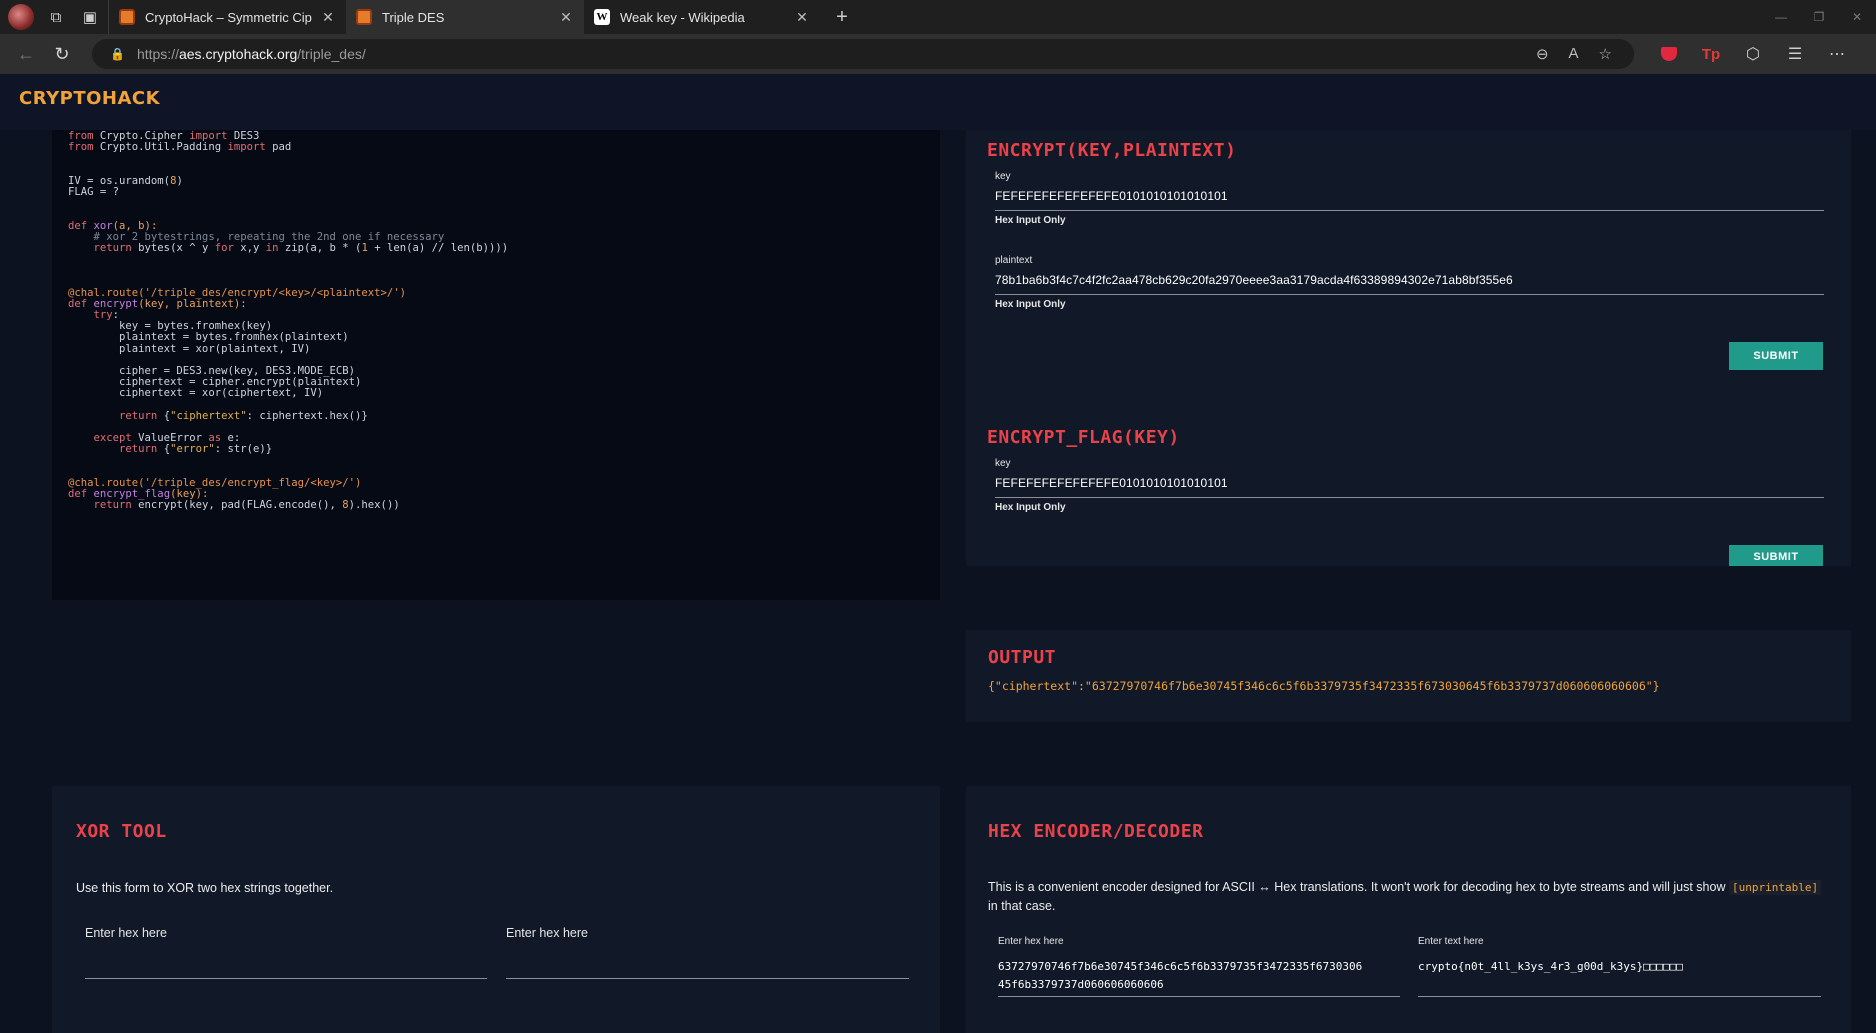 Image resolution: width=1876 pixels, height=1033 pixels. Describe the element at coordinates (286, 961) in the screenshot. I see `xor-input1-field` at that location.